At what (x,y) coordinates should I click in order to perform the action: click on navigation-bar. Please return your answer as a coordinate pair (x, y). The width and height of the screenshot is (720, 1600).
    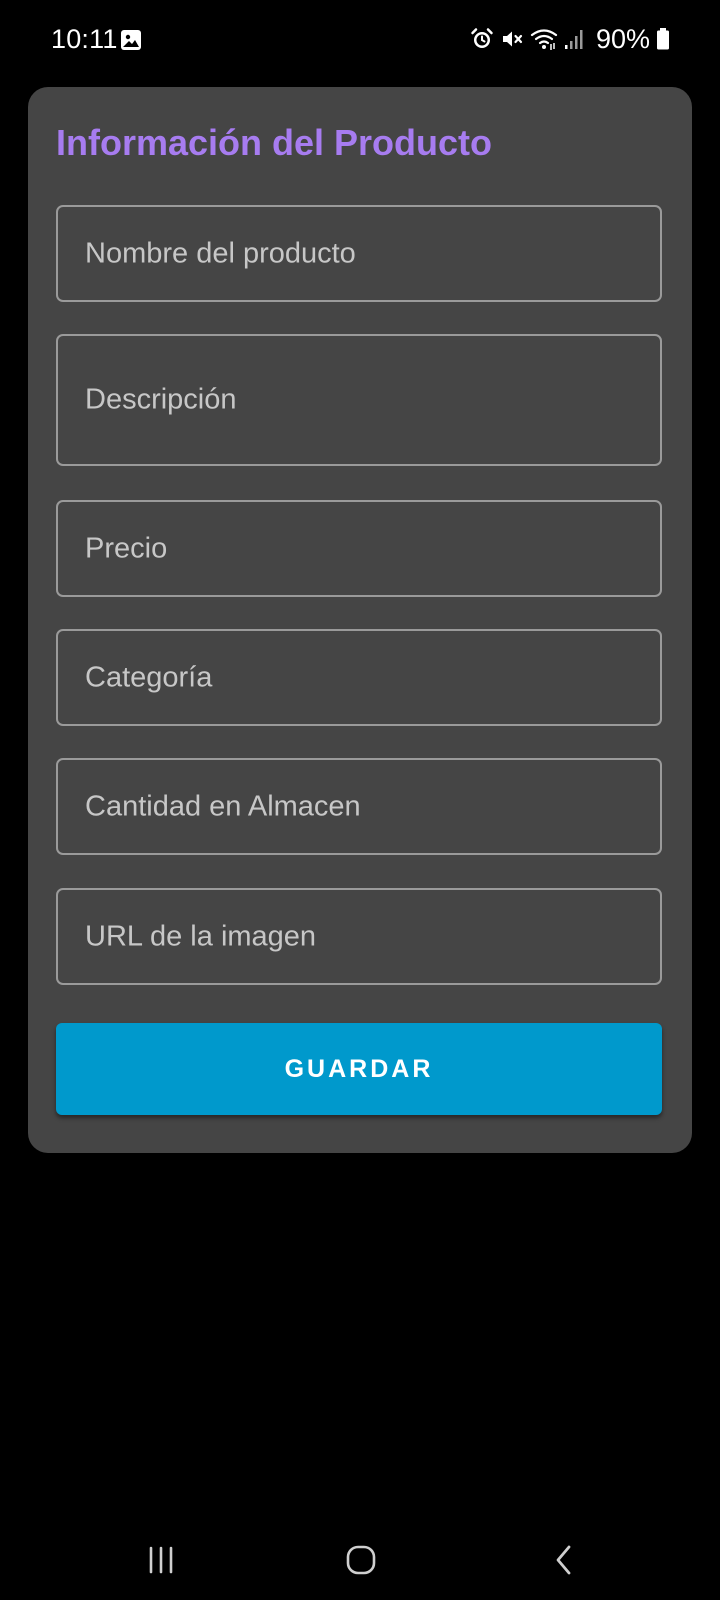
    Looking at the image, I should click on (360, 1560).